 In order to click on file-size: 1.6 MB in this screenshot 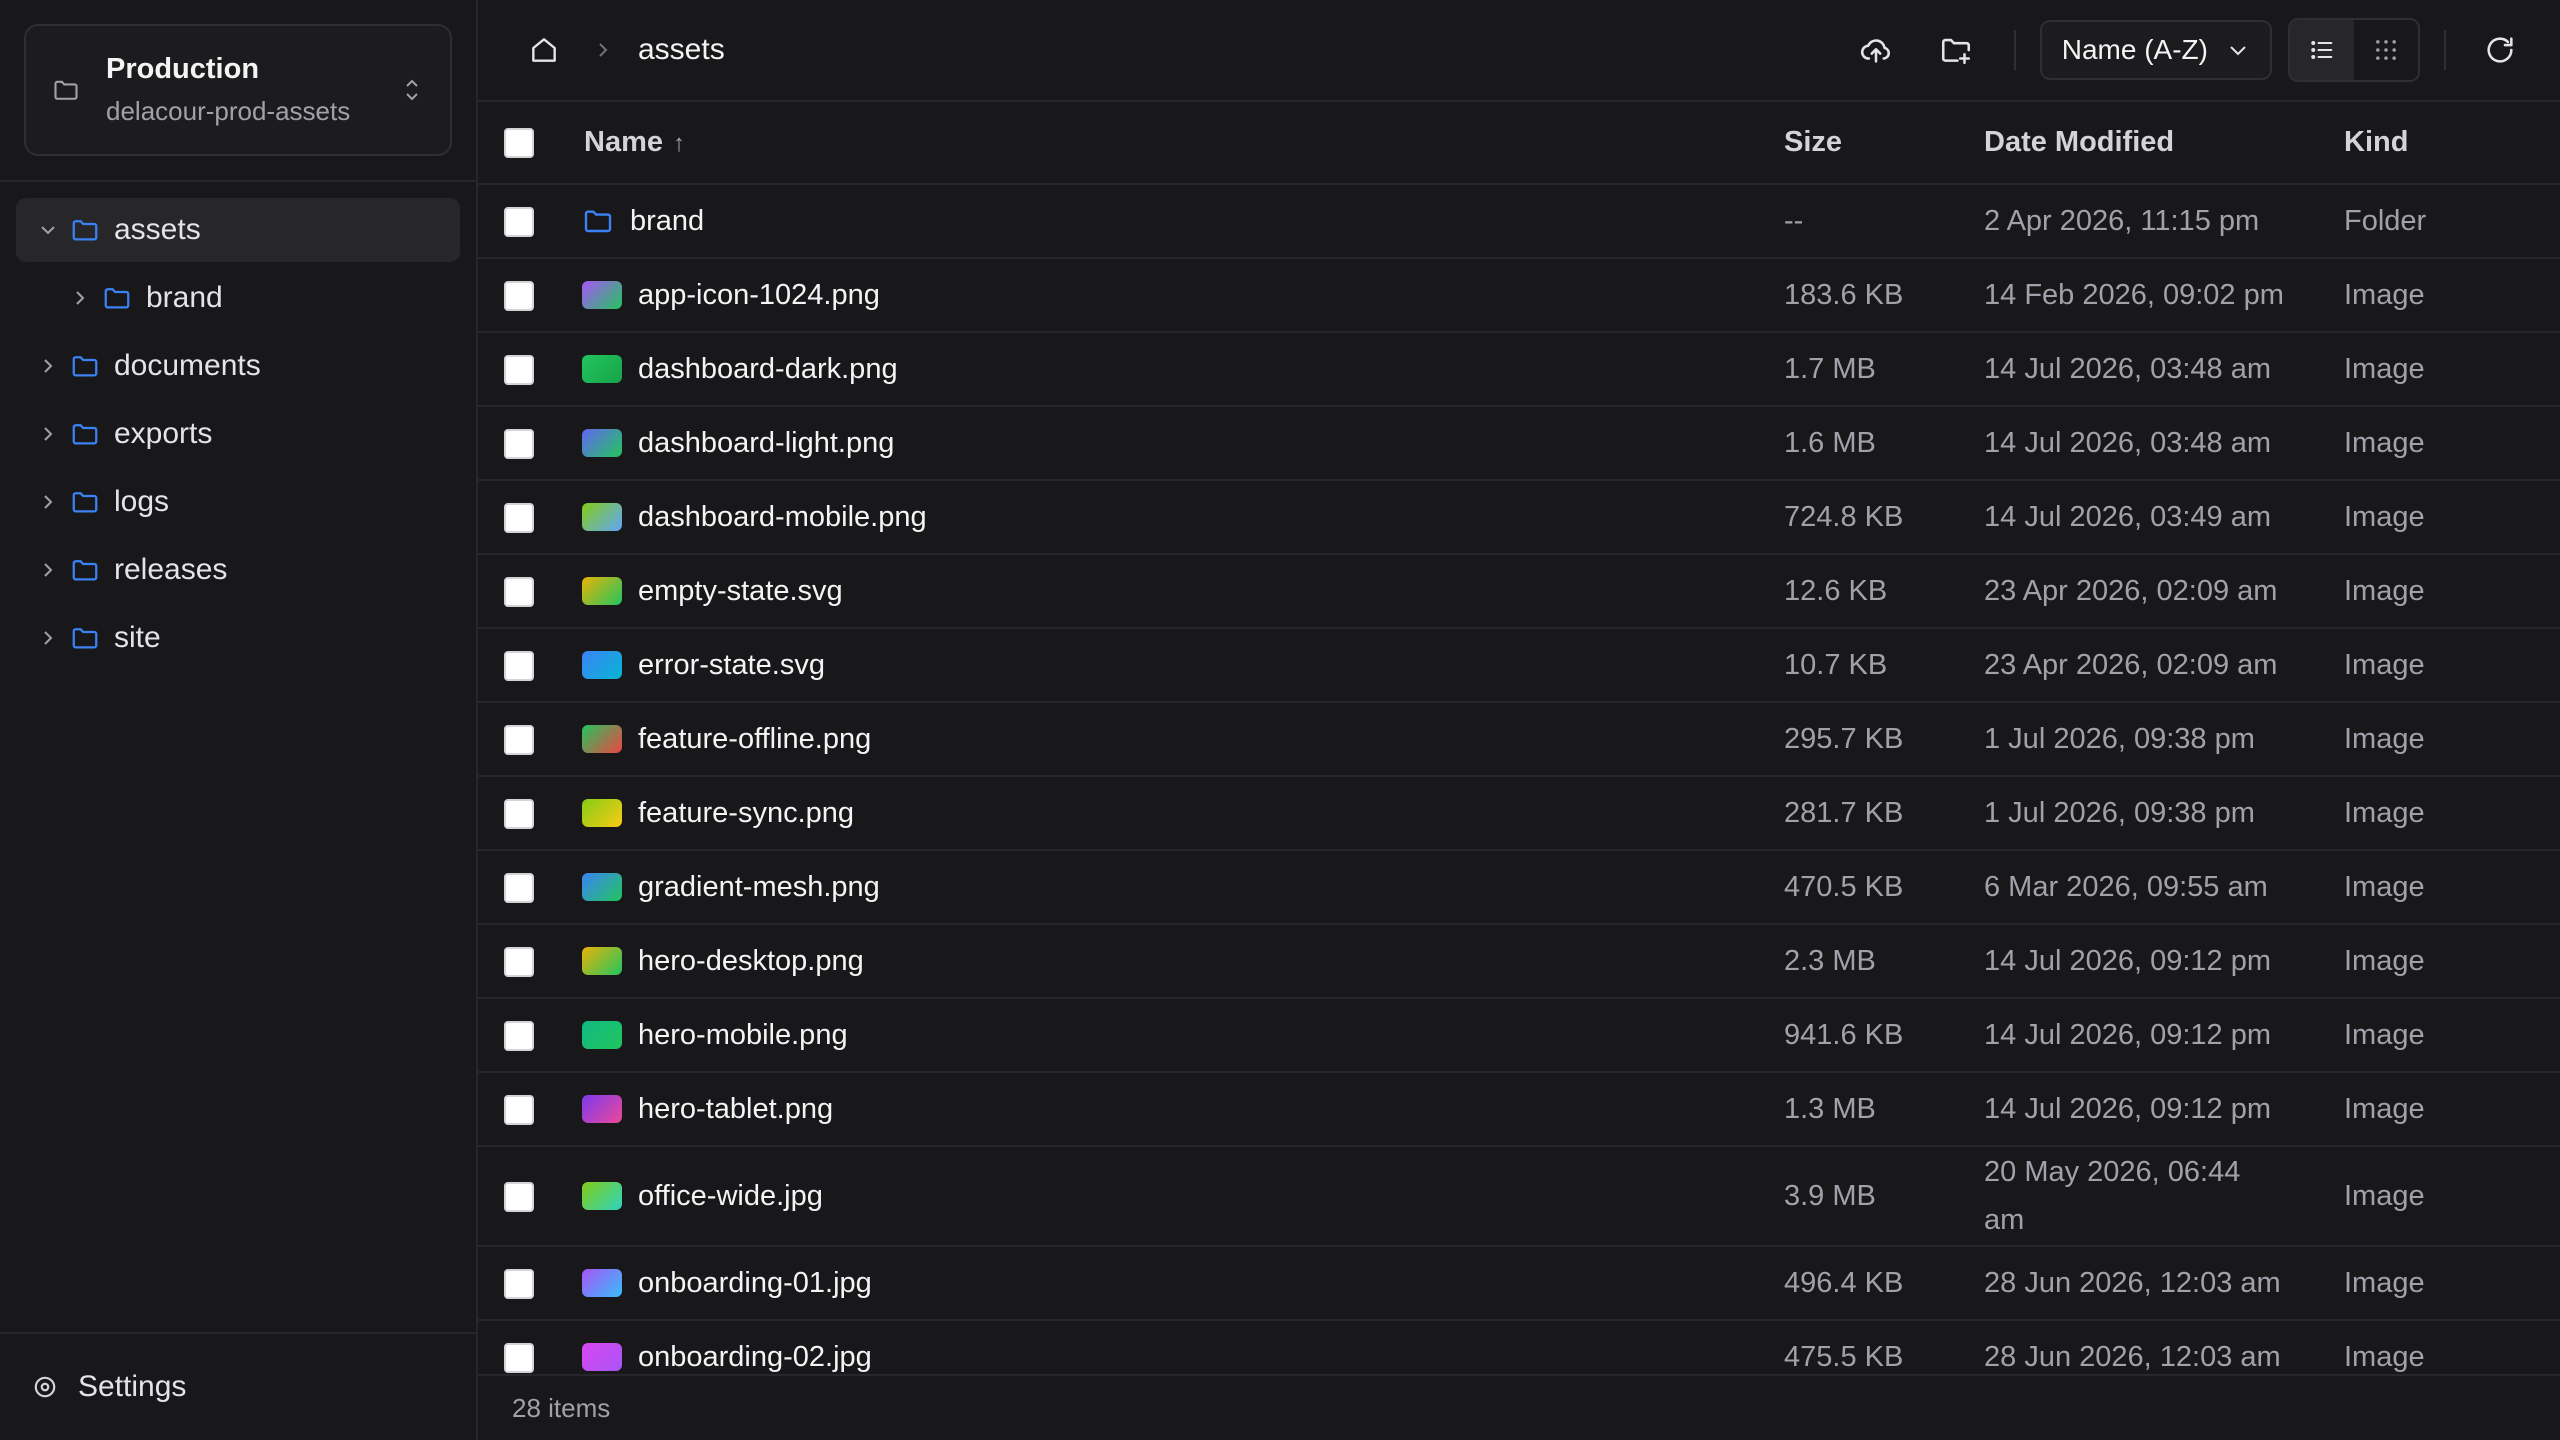, I will do `click(1884, 443)`.